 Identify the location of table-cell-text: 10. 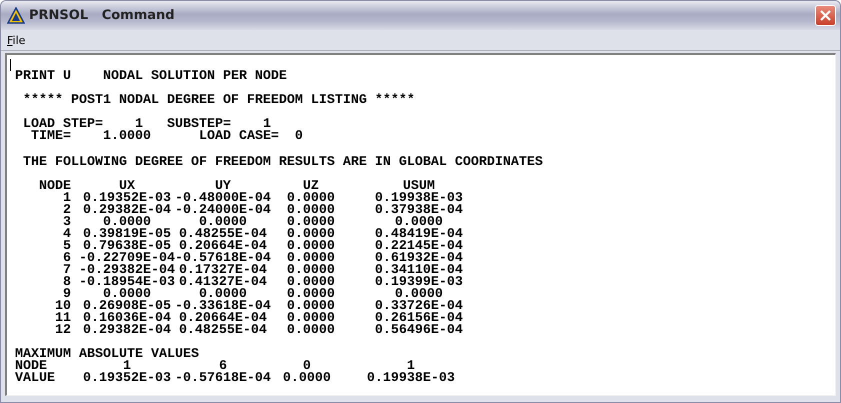
(62, 307).